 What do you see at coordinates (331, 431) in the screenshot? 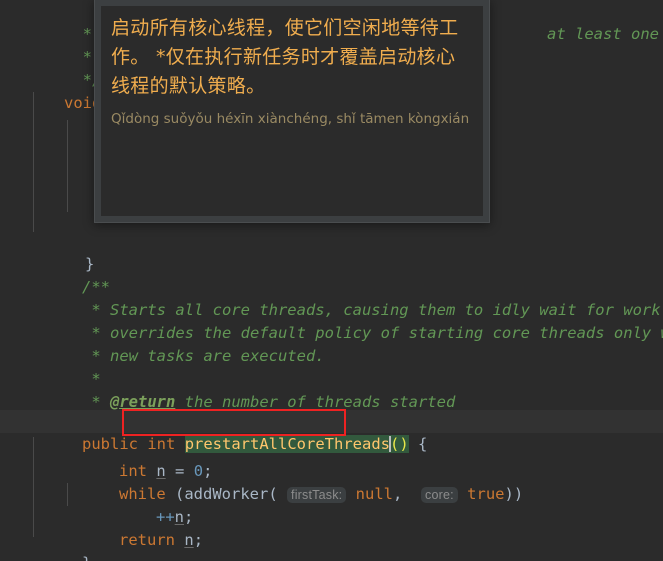
I see `code-line-signature: public int prestartAllCoreThreads() {` at bounding box center [331, 431].